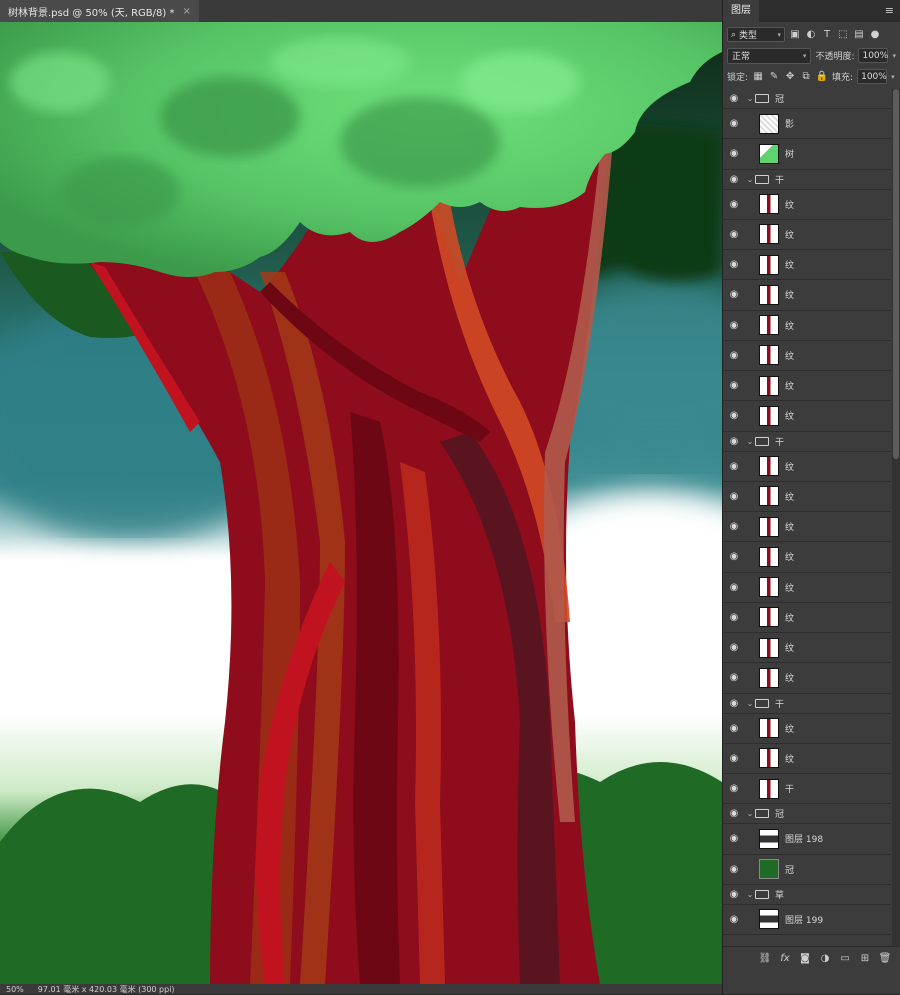 Image resolution: width=900 pixels, height=995 pixels. Describe the element at coordinates (769, 55) in the screenshot. I see `blend-mode-select: 正常 ▾` at that location.